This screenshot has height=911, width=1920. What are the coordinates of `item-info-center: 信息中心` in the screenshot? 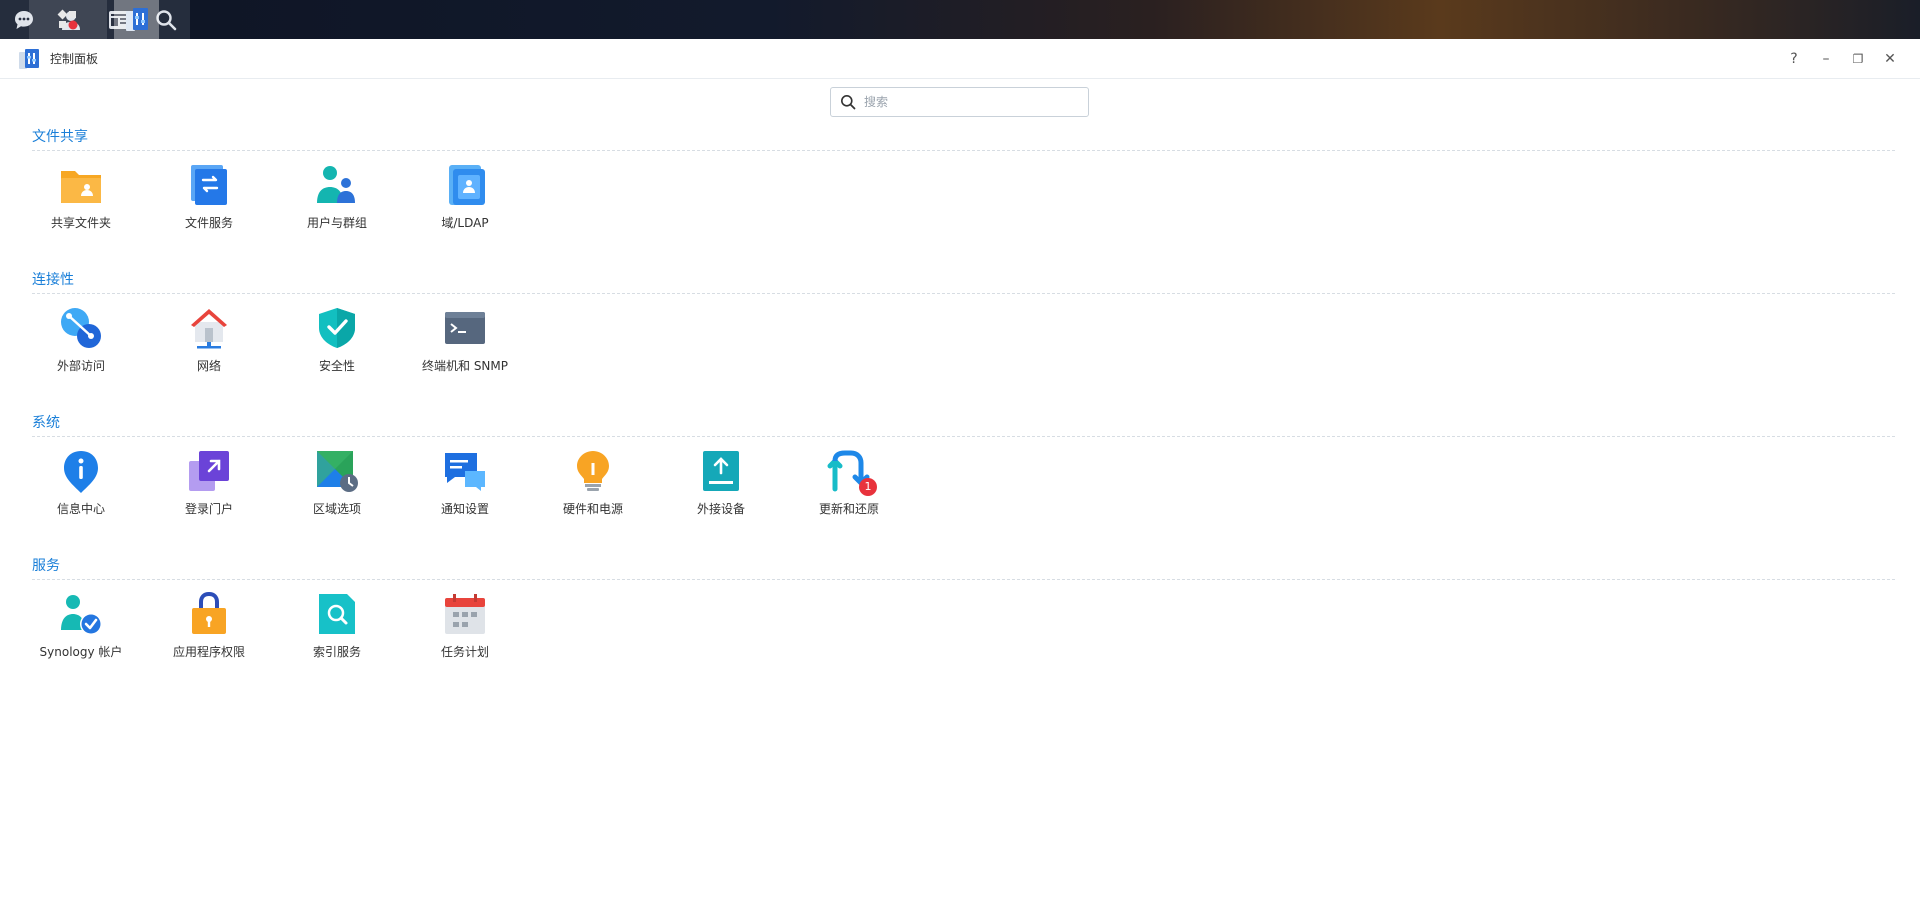 It's located at (81, 483).